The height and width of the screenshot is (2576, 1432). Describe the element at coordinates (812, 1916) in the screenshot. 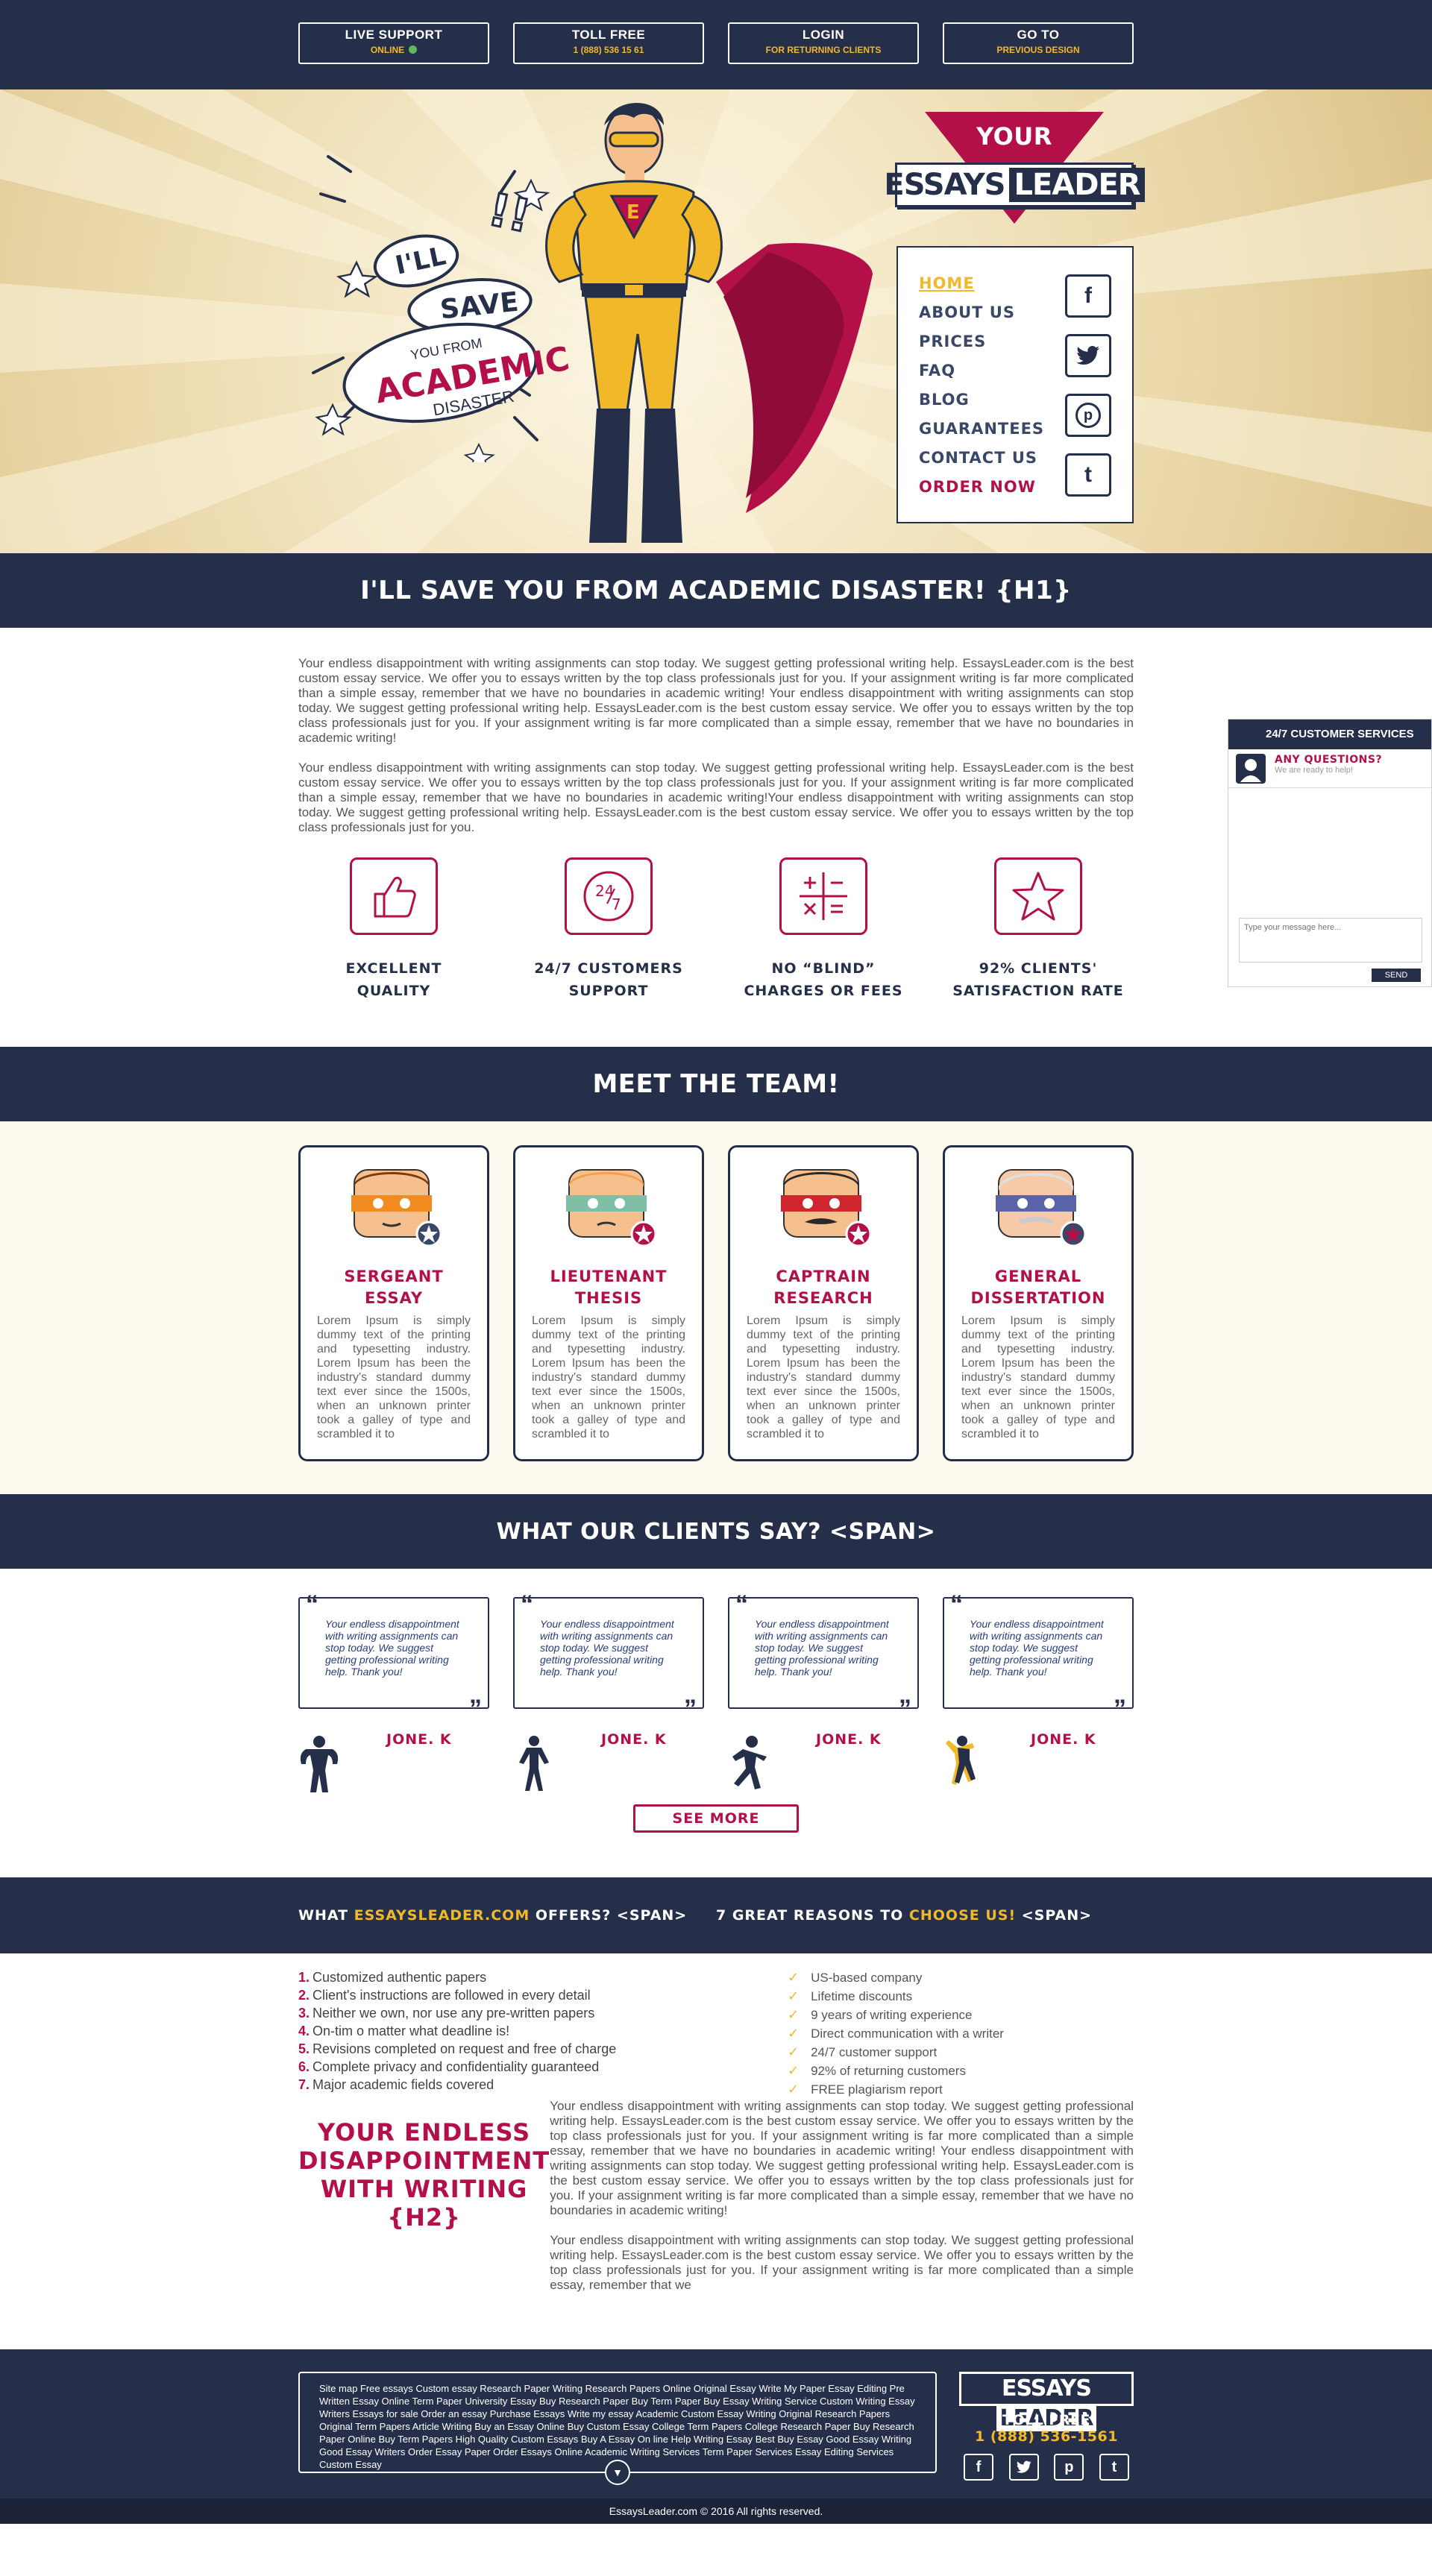

I see `reasons-heading-a: 7 GREAT REASONS TO` at that location.